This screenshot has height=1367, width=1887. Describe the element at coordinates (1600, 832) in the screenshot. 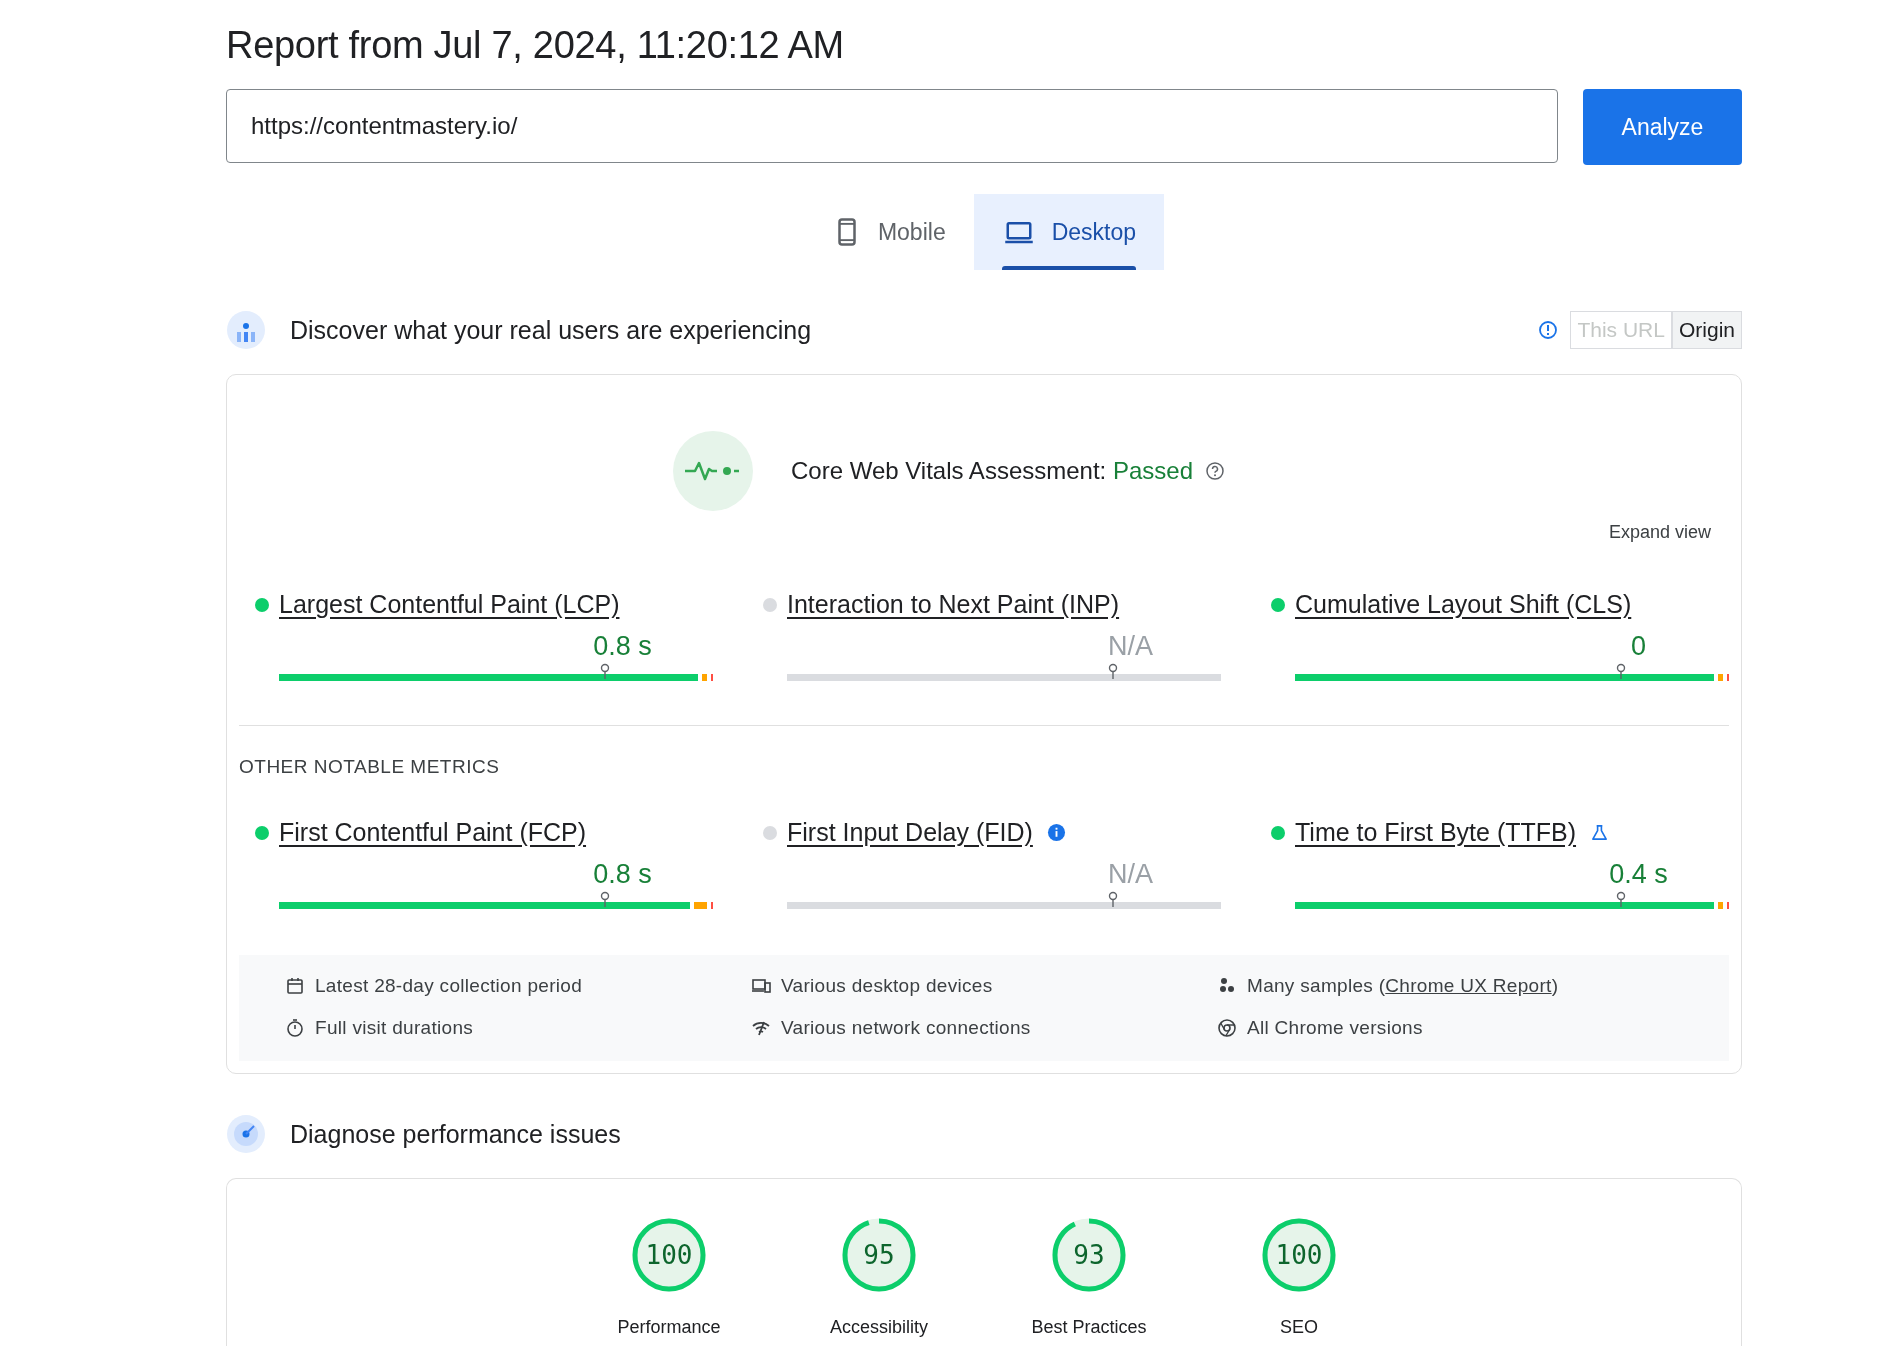

I see `flask-icon` at that location.